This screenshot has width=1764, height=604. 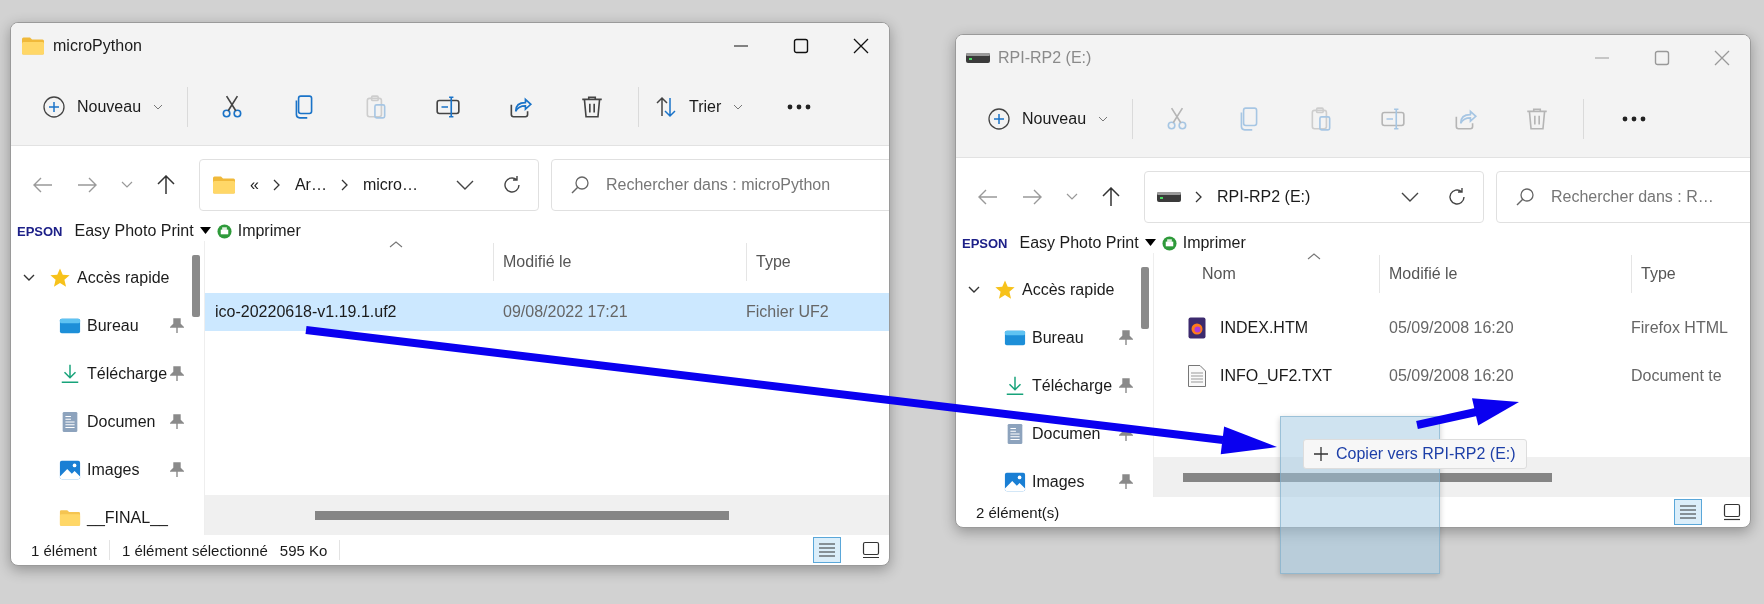 What do you see at coordinates (666, 106) in the screenshot?
I see `sort-icon` at bounding box center [666, 106].